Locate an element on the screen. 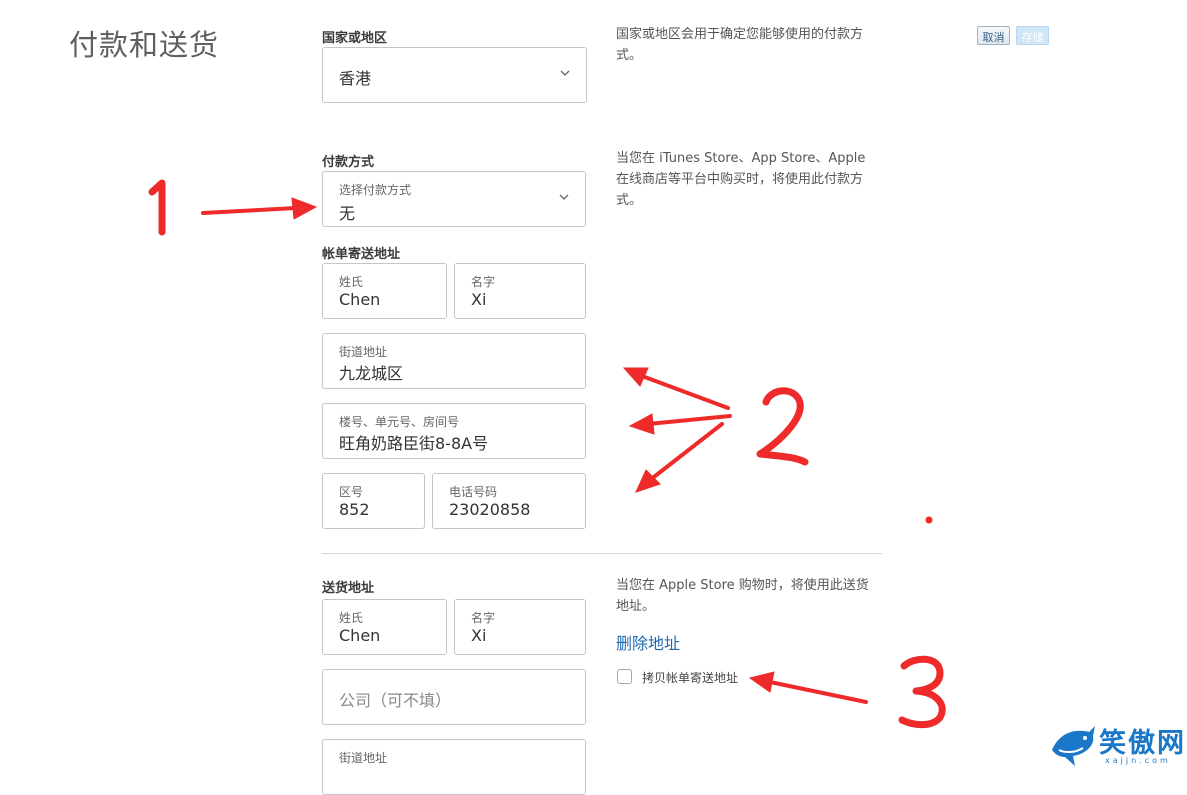 The image size is (1187, 795). shipping-help-text: 当您在 Apple Store 购物时，将使用此送货地址。 is located at coordinates (742, 596).